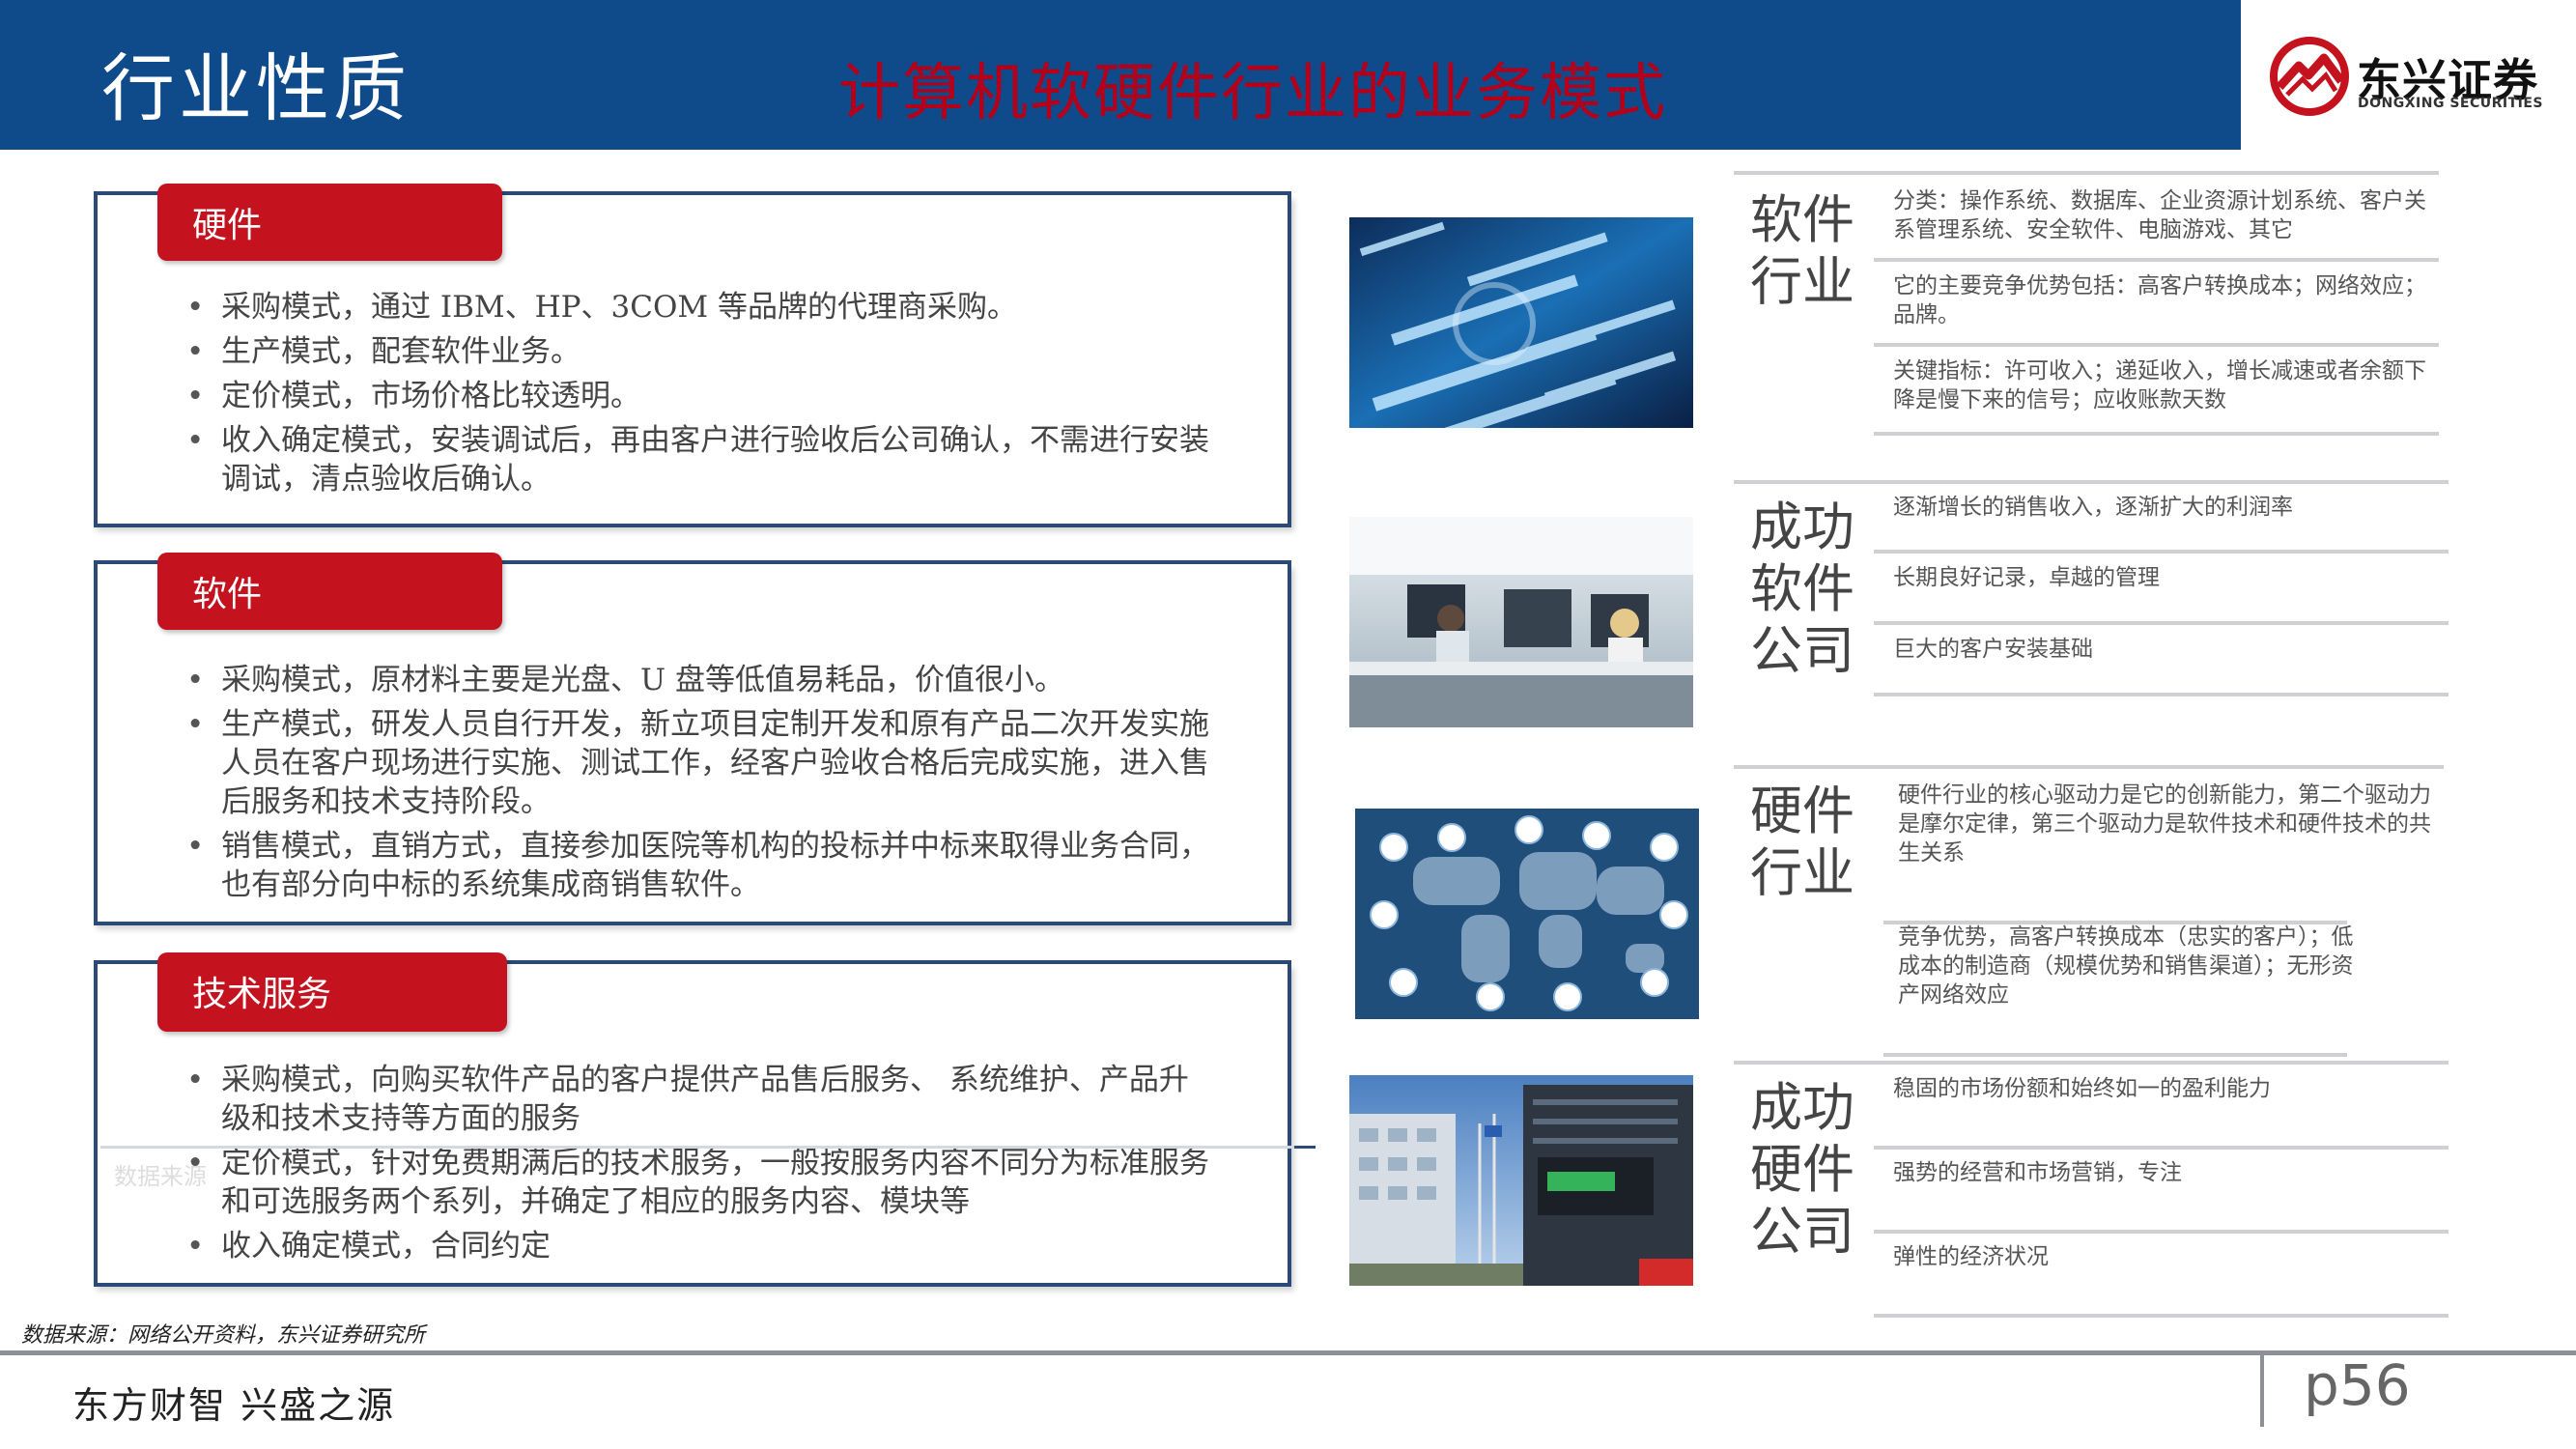 This screenshot has height=1449, width=2576. Describe the element at coordinates (234, 1405) in the screenshot. I see `footer-slogan: 东方财智 兴盛之源` at that location.